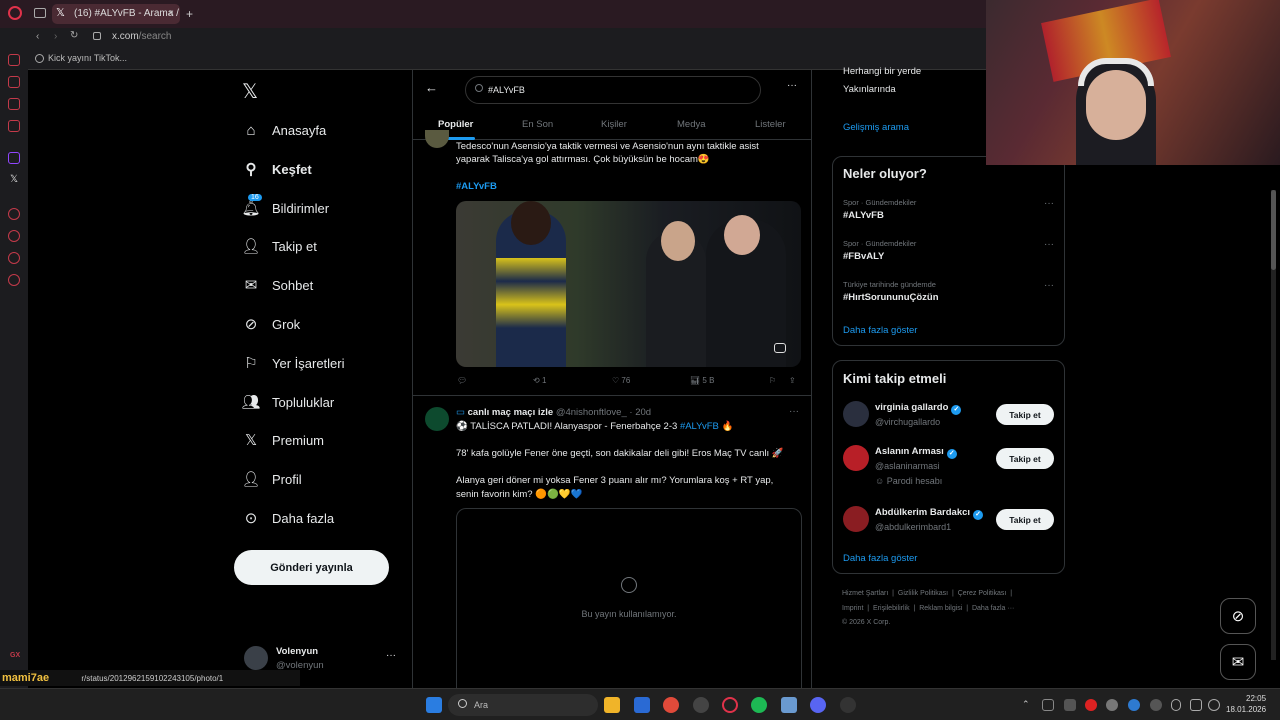 The height and width of the screenshot is (720, 1280). I want to click on tab-lists: Listeler, so click(770, 124).